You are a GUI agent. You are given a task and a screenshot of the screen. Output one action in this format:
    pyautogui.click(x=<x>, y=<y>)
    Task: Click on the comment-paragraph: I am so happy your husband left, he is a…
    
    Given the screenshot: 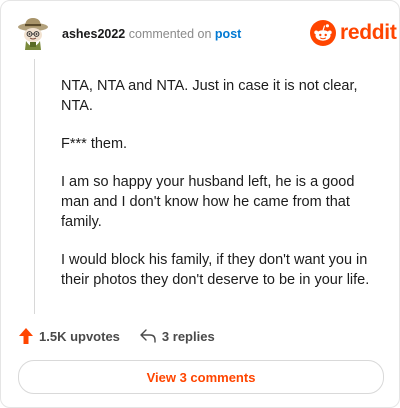 What is the action you would take?
    pyautogui.click(x=208, y=202)
    